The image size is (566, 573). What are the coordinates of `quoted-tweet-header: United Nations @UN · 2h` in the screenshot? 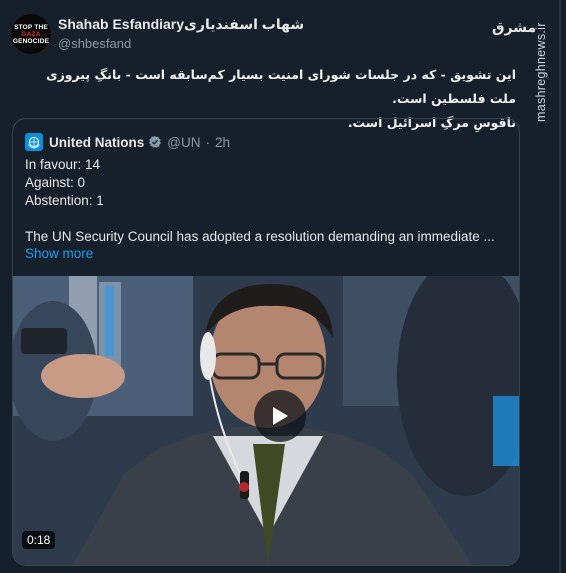 It's located at (127, 142).